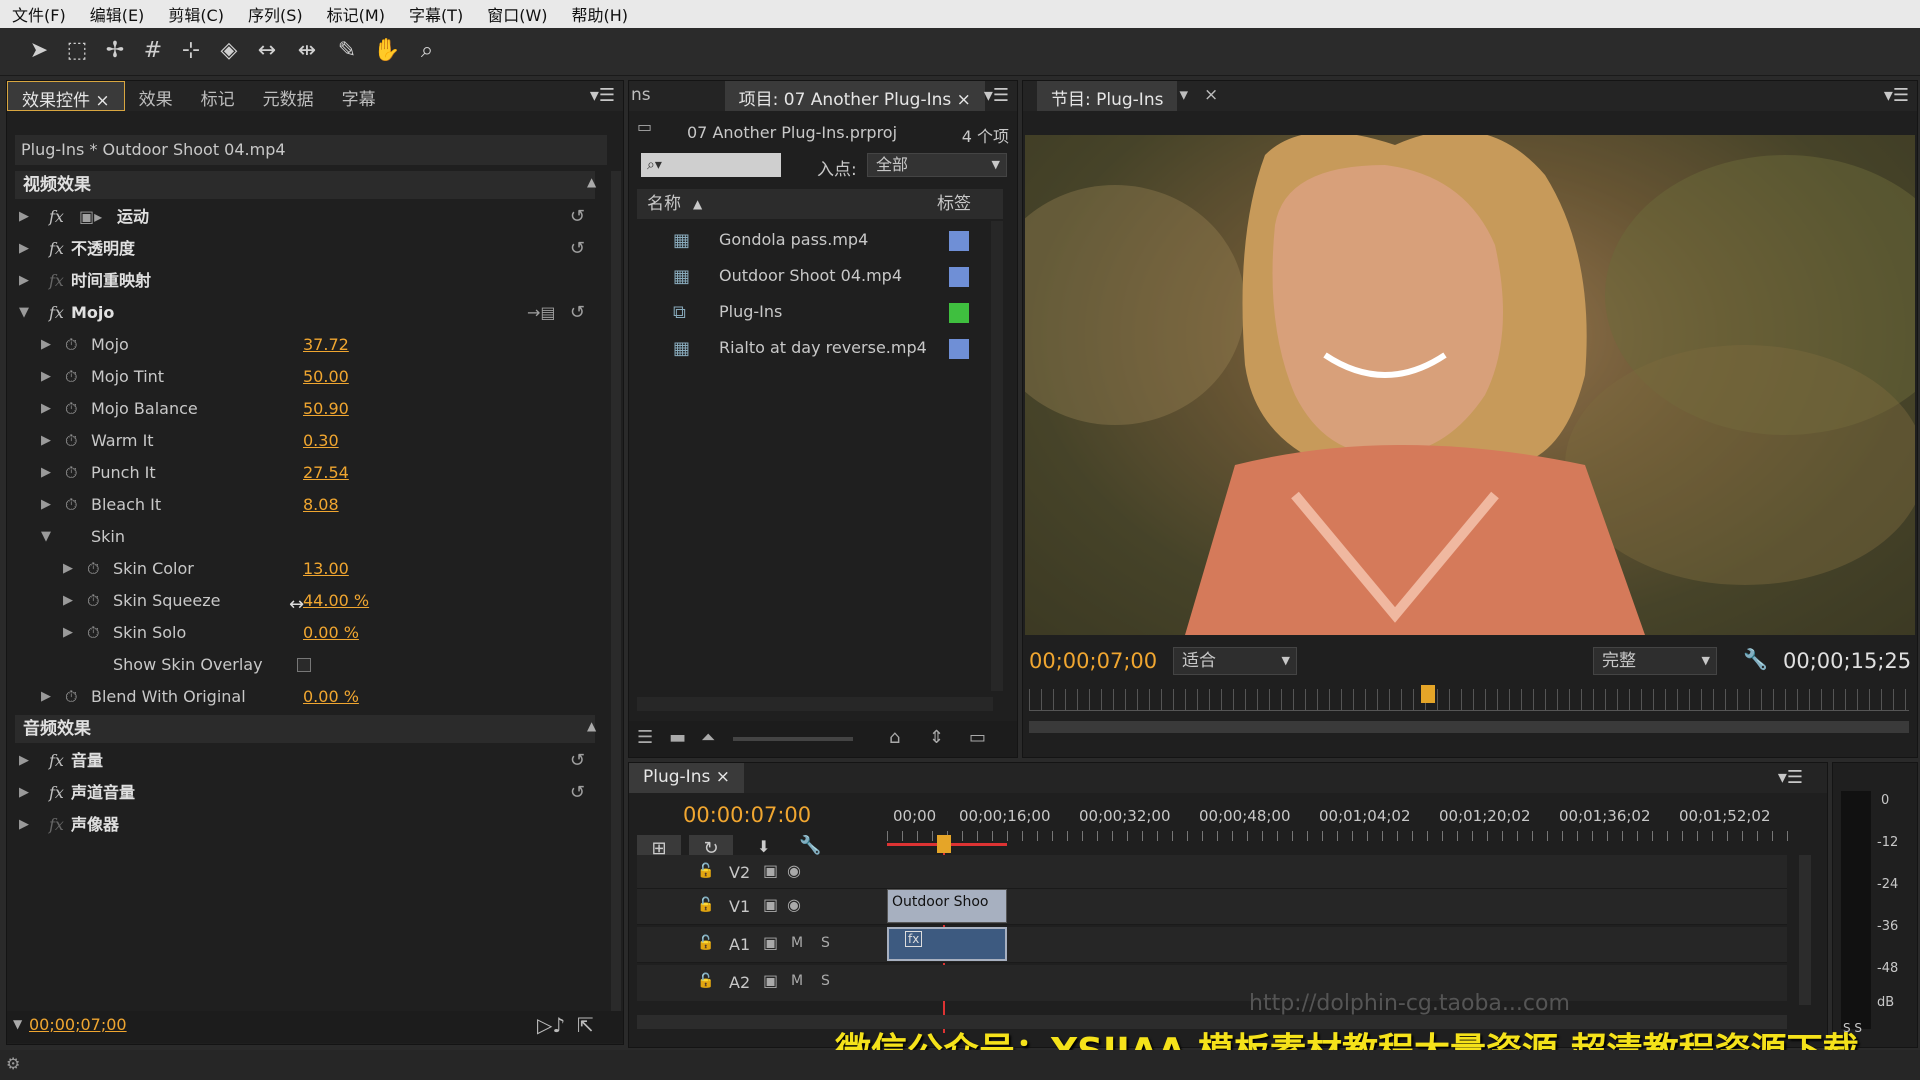 This screenshot has height=1080, width=1920. I want to click on track-select-tool-icon: ⬚, so click(77, 51).